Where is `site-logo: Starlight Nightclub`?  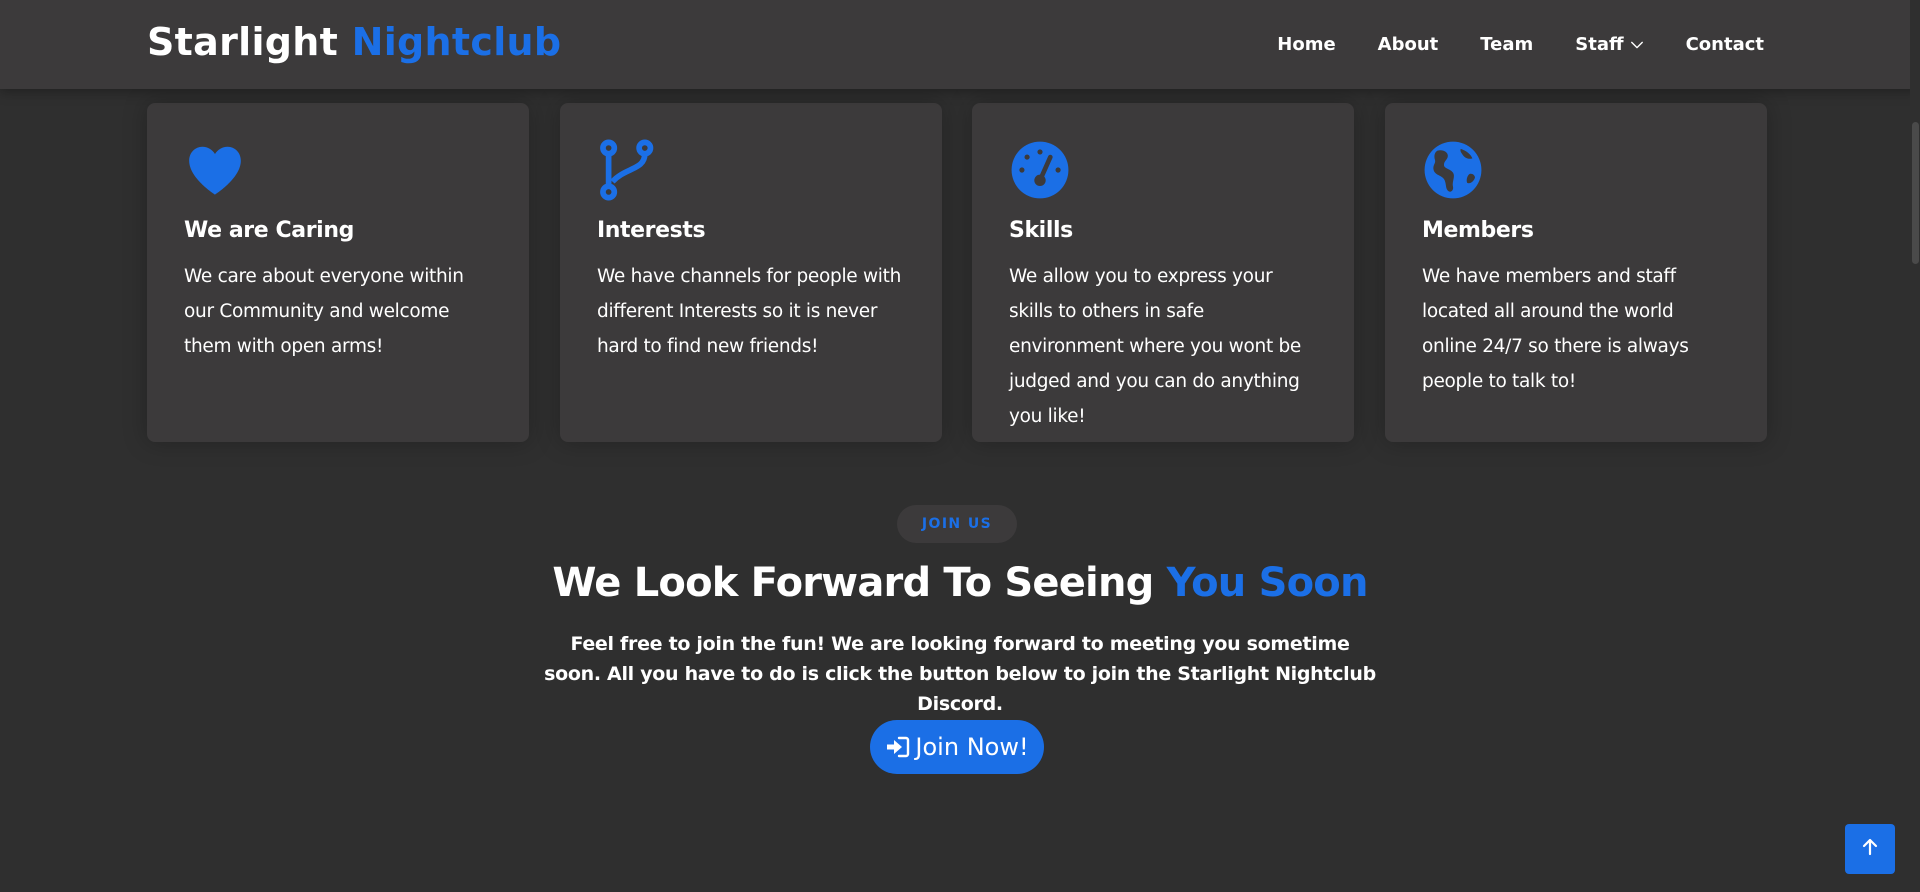 site-logo: Starlight Nightclub is located at coordinates (354, 42).